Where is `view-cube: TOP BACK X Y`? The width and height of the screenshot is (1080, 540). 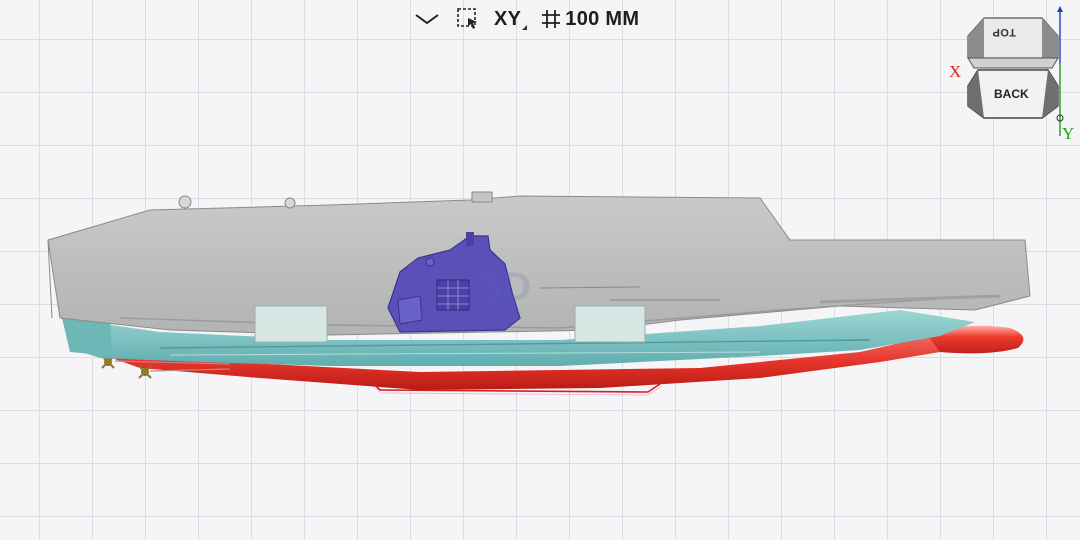
view-cube: TOP BACK X Y is located at coordinates (1014, 76).